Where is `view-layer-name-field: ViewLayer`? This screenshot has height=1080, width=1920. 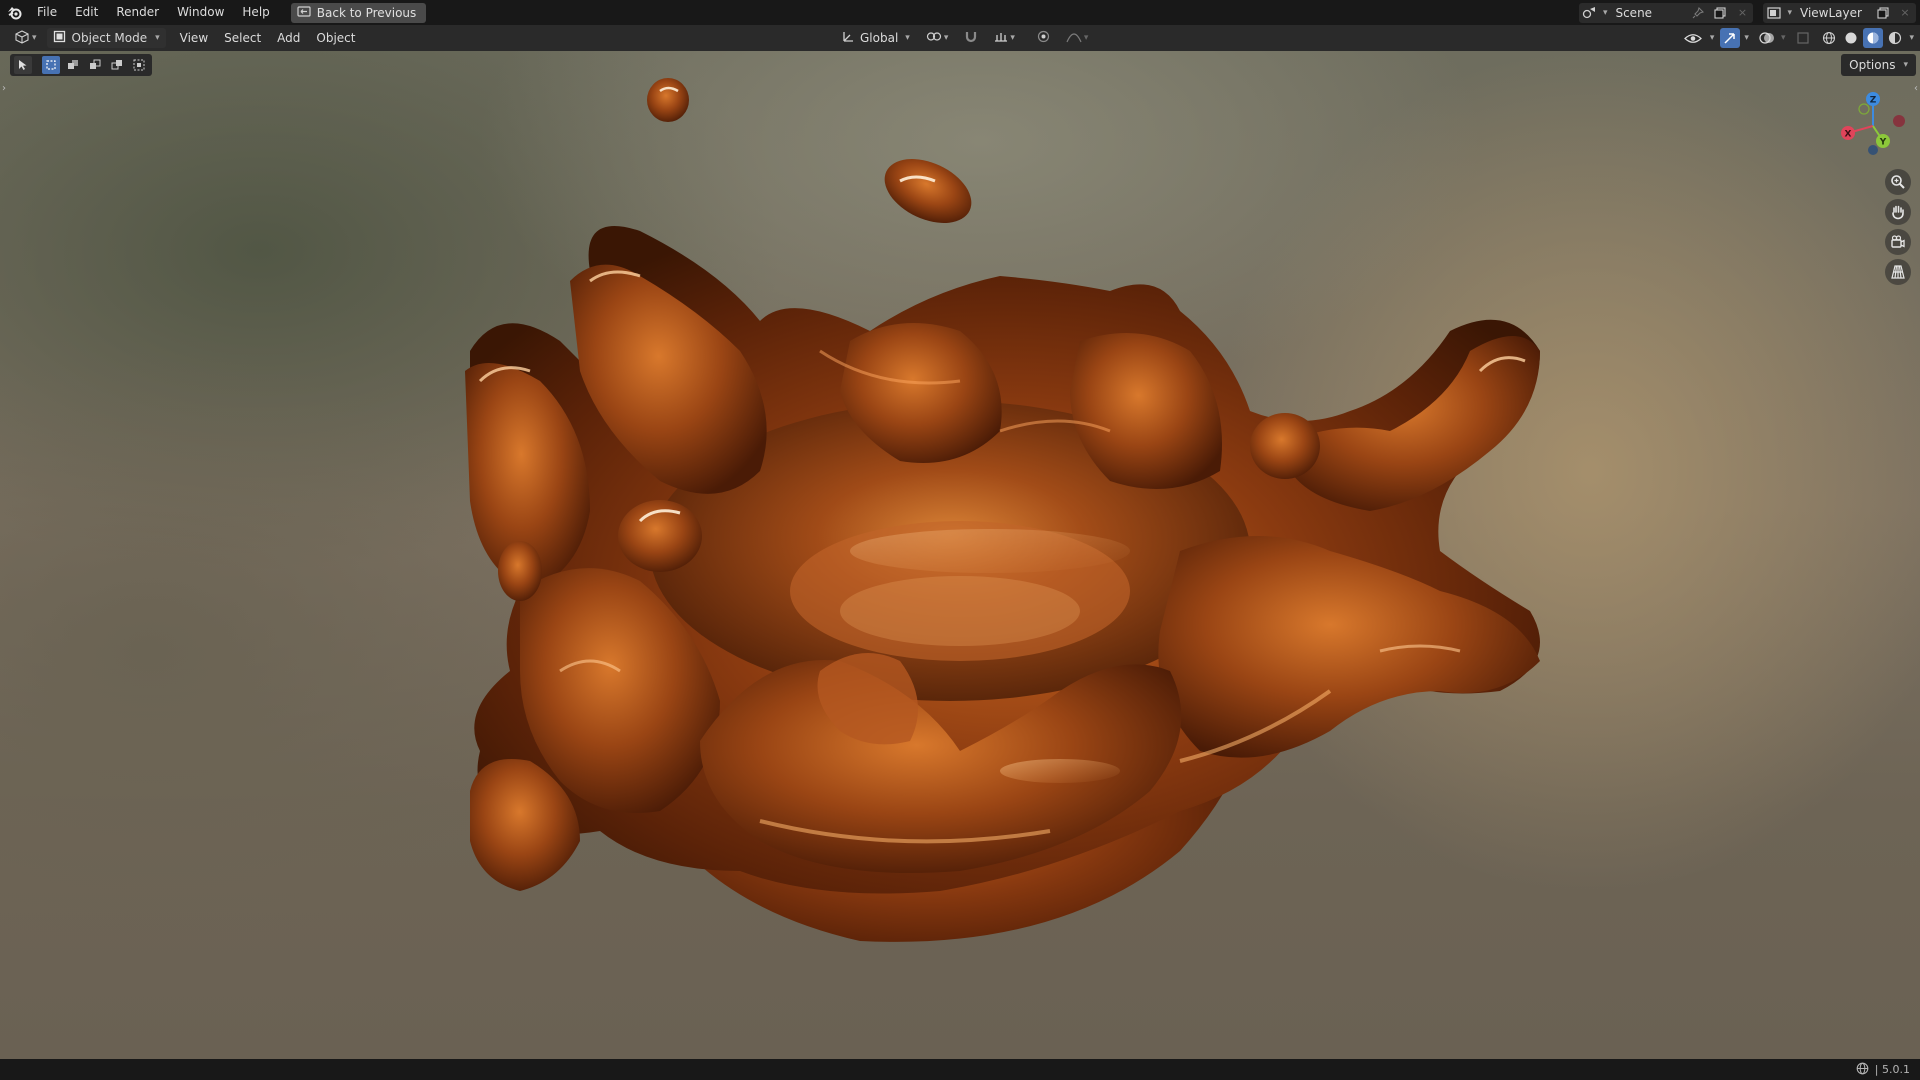
view-layer-name-field: ViewLayer is located at coordinates (1832, 13).